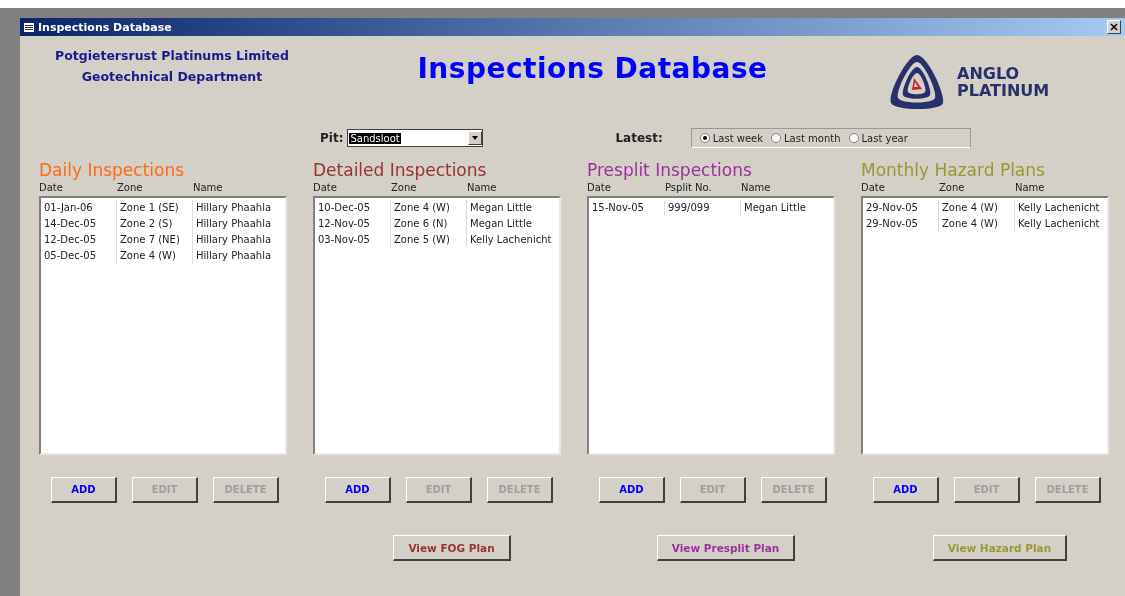 The height and width of the screenshot is (596, 1125). What do you see at coordinates (703, 208) in the screenshot?
I see `list-cell: 999/099` at bounding box center [703, 208].